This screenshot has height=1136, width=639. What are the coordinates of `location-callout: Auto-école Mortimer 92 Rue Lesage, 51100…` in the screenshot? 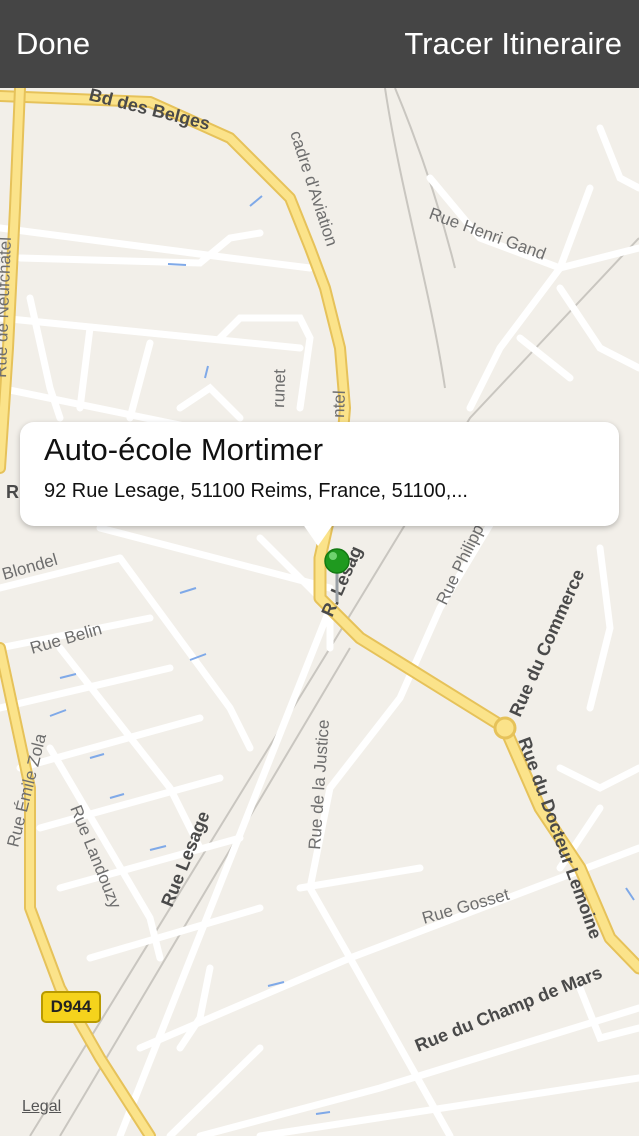 It's located at (319, 474).